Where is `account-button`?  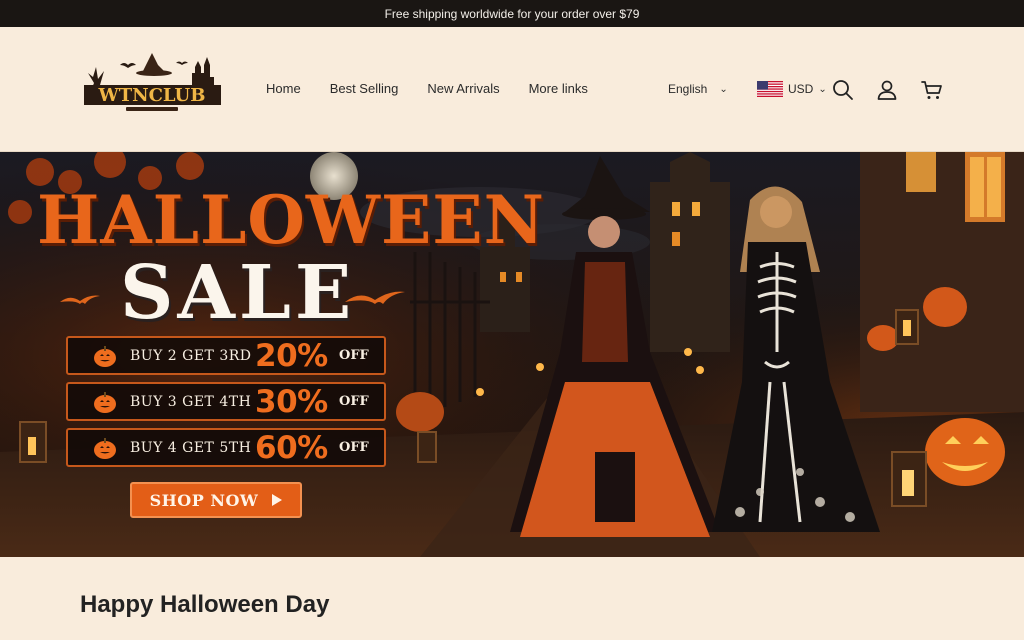
account-button is located at coordinates (887, 90).